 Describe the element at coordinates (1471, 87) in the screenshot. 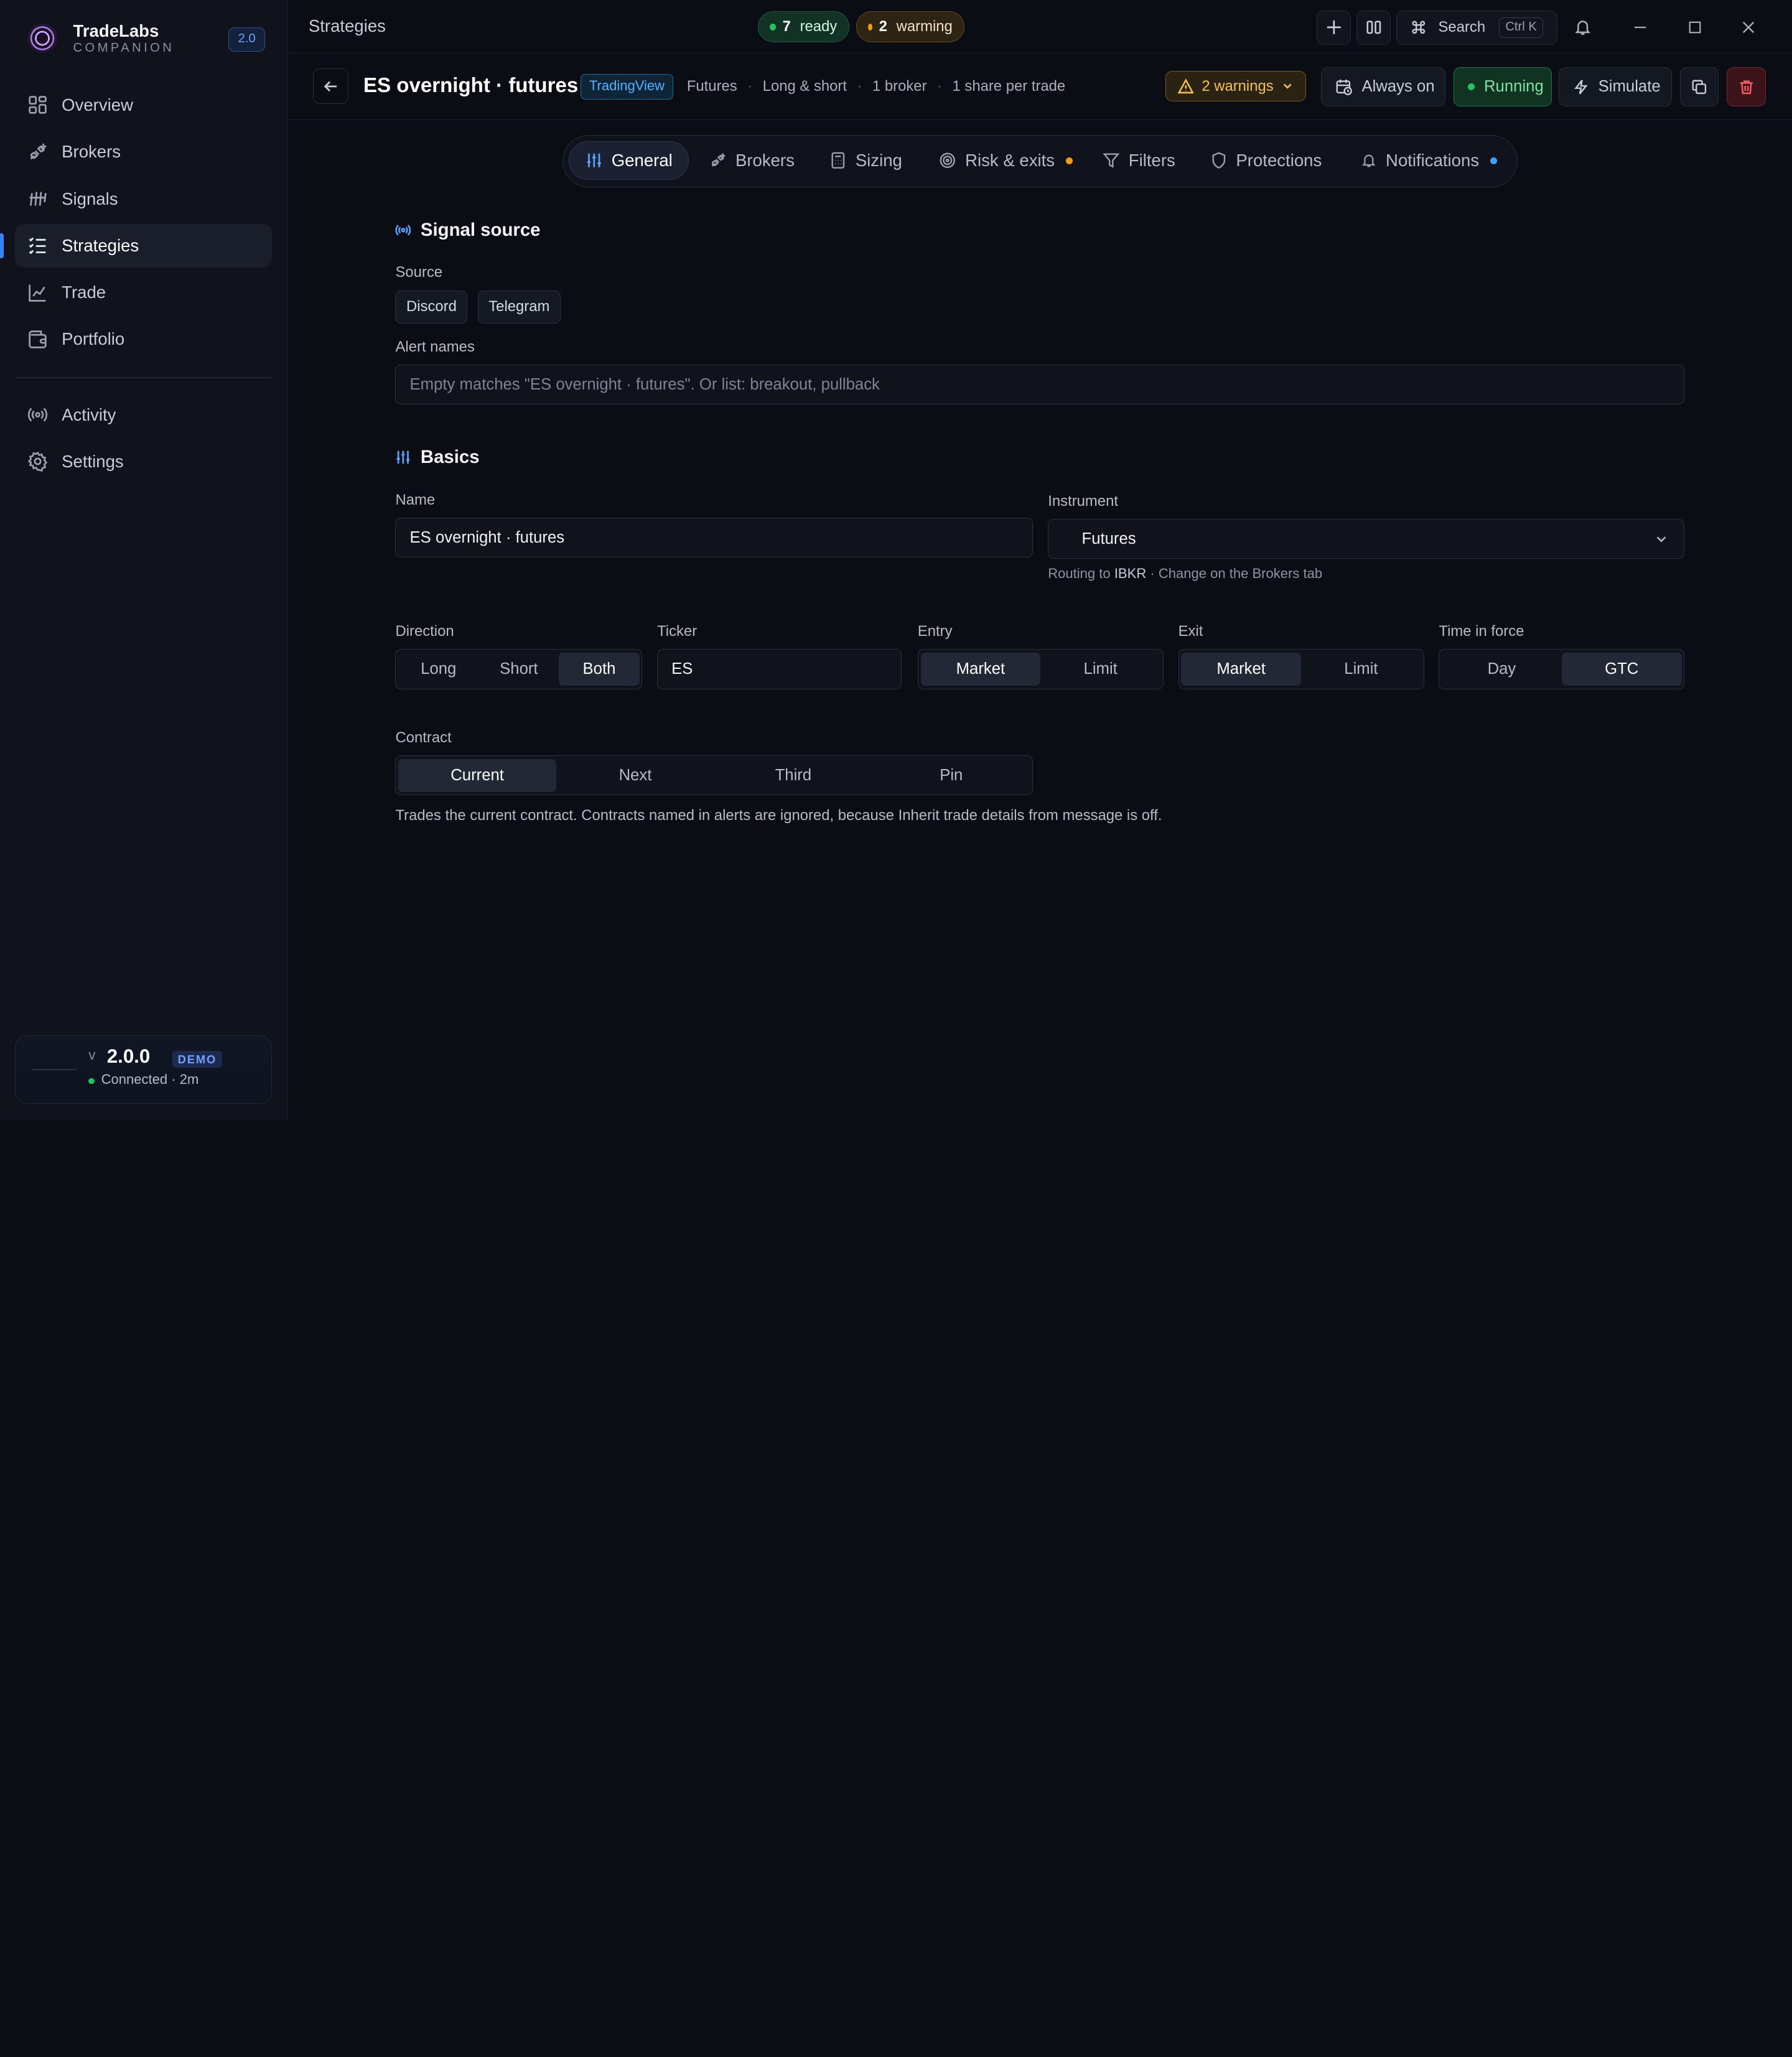

I see `running-dot` at that location.